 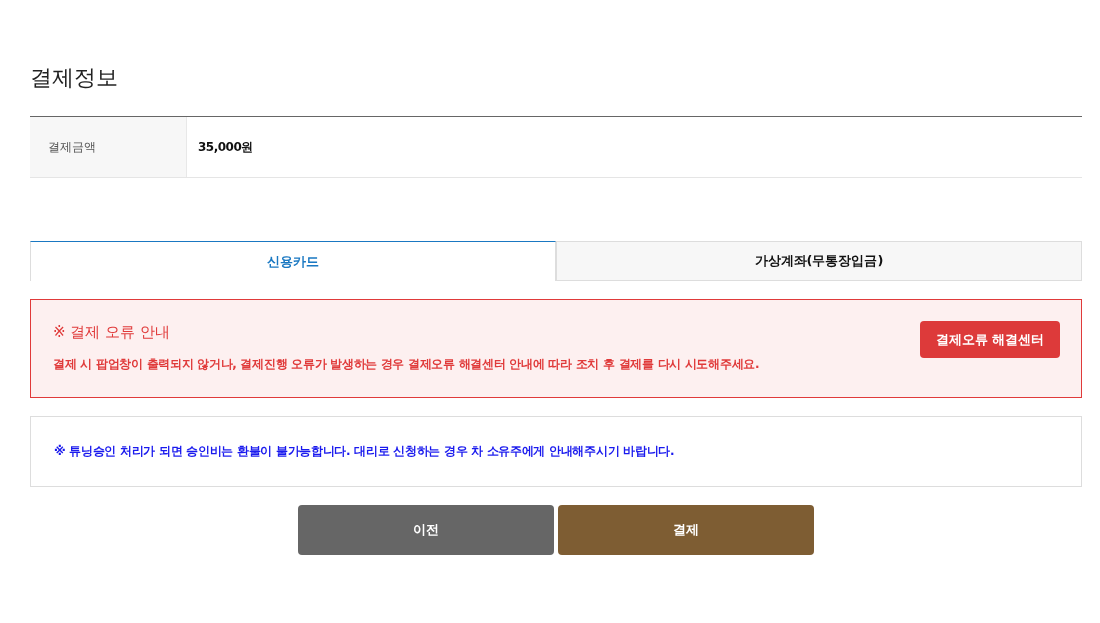 What do you see at coordinates (225, 147) in the screenshot?
I see `table-value-cell-text: 35,000원` at bounding box center [225, 147].